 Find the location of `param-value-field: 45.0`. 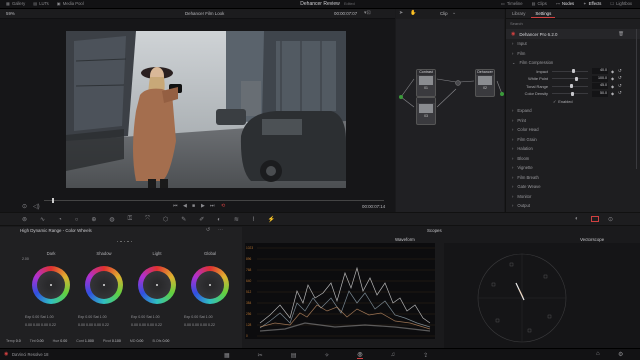

param-value-field: 45.0 is located at coordinates (600, 86).